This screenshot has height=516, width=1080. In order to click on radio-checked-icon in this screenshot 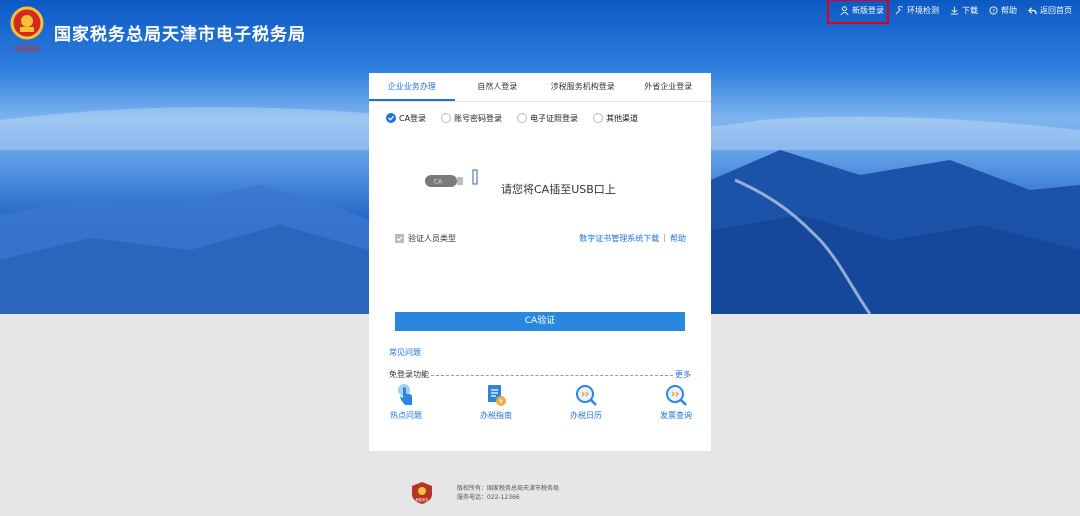, I will do `click(391, 118)`.